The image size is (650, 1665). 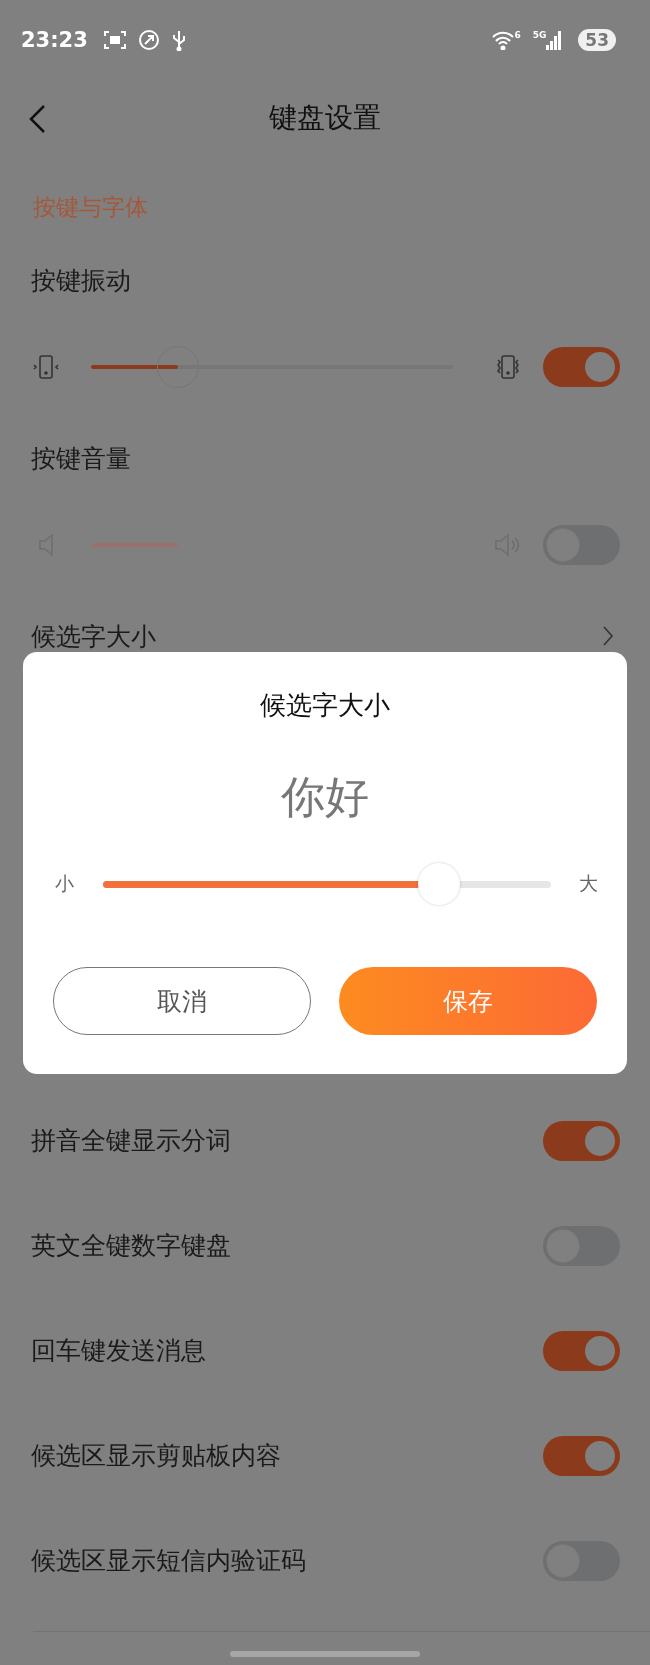 What do you see at coordinates (156, 1456) in the screenshot?
I see `setting-label: 候选区显示剪贴板内容` at bounding box center [156, 1456].